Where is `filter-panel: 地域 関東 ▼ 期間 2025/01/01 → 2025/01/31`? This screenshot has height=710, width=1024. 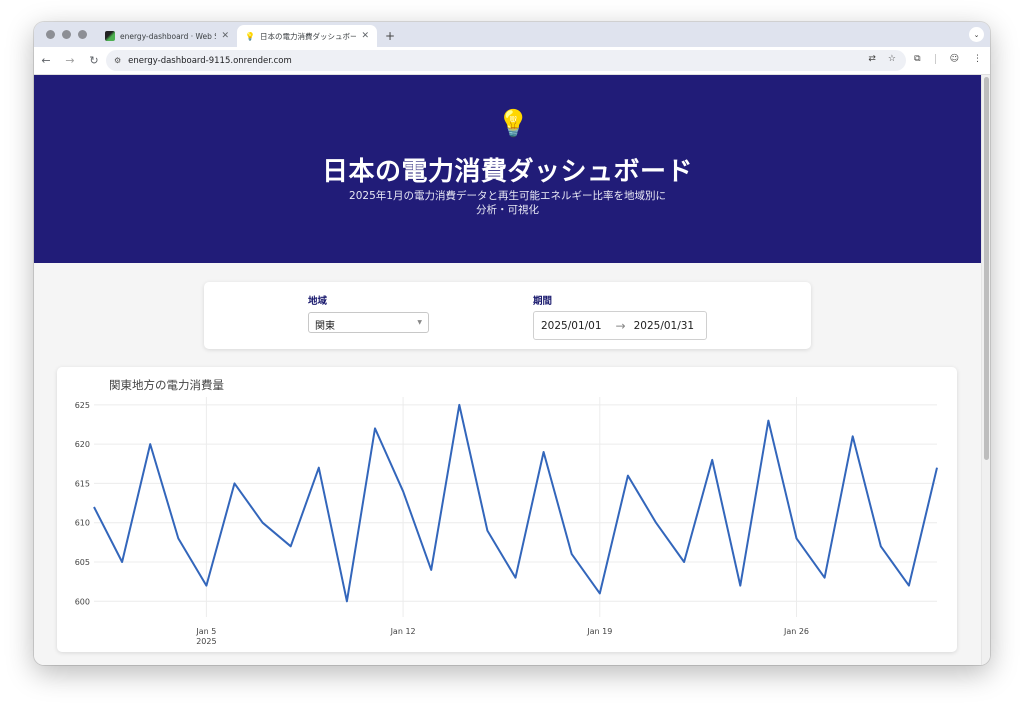
filter-panel: 地域 関東 ▼ 期間 2025/01/01 → 2025/01/31 is located at coordinates (507, 315).